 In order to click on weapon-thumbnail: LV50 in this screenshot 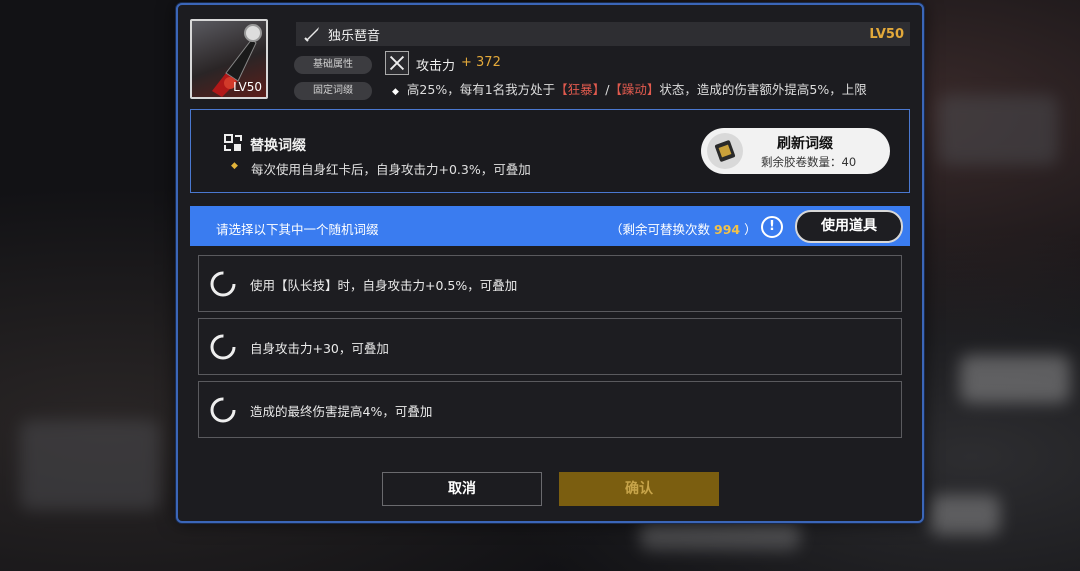, I will do `click(229, 59)`.